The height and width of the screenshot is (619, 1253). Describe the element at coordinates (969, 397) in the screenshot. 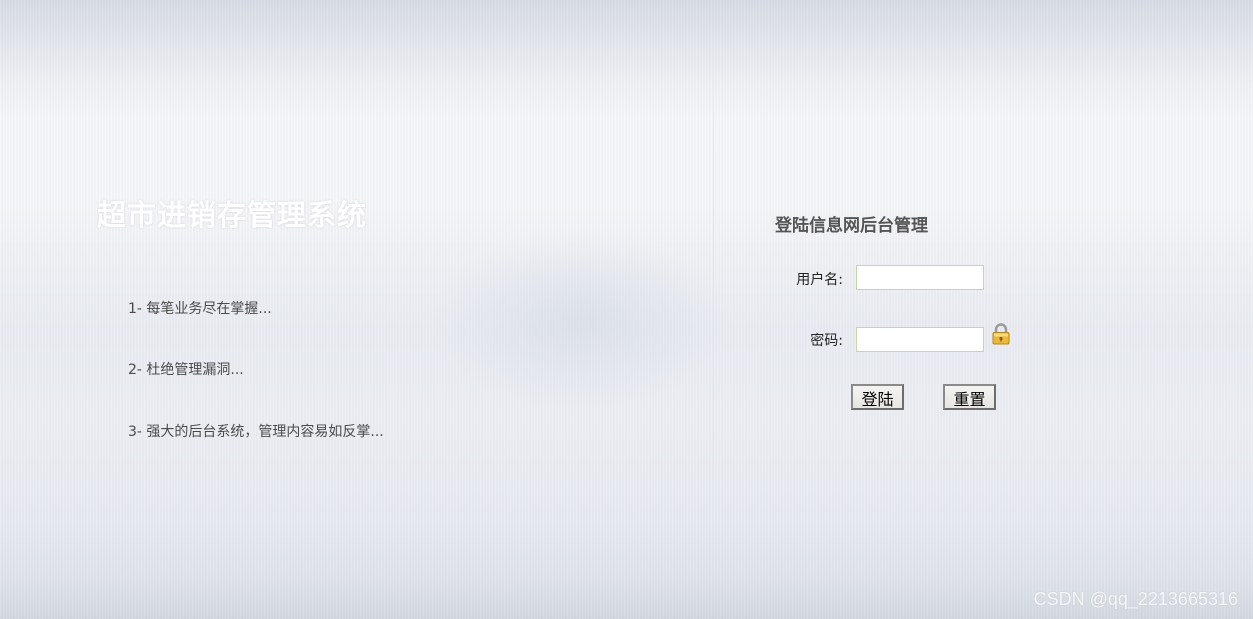

I see `reset-button: 重置` at that location.